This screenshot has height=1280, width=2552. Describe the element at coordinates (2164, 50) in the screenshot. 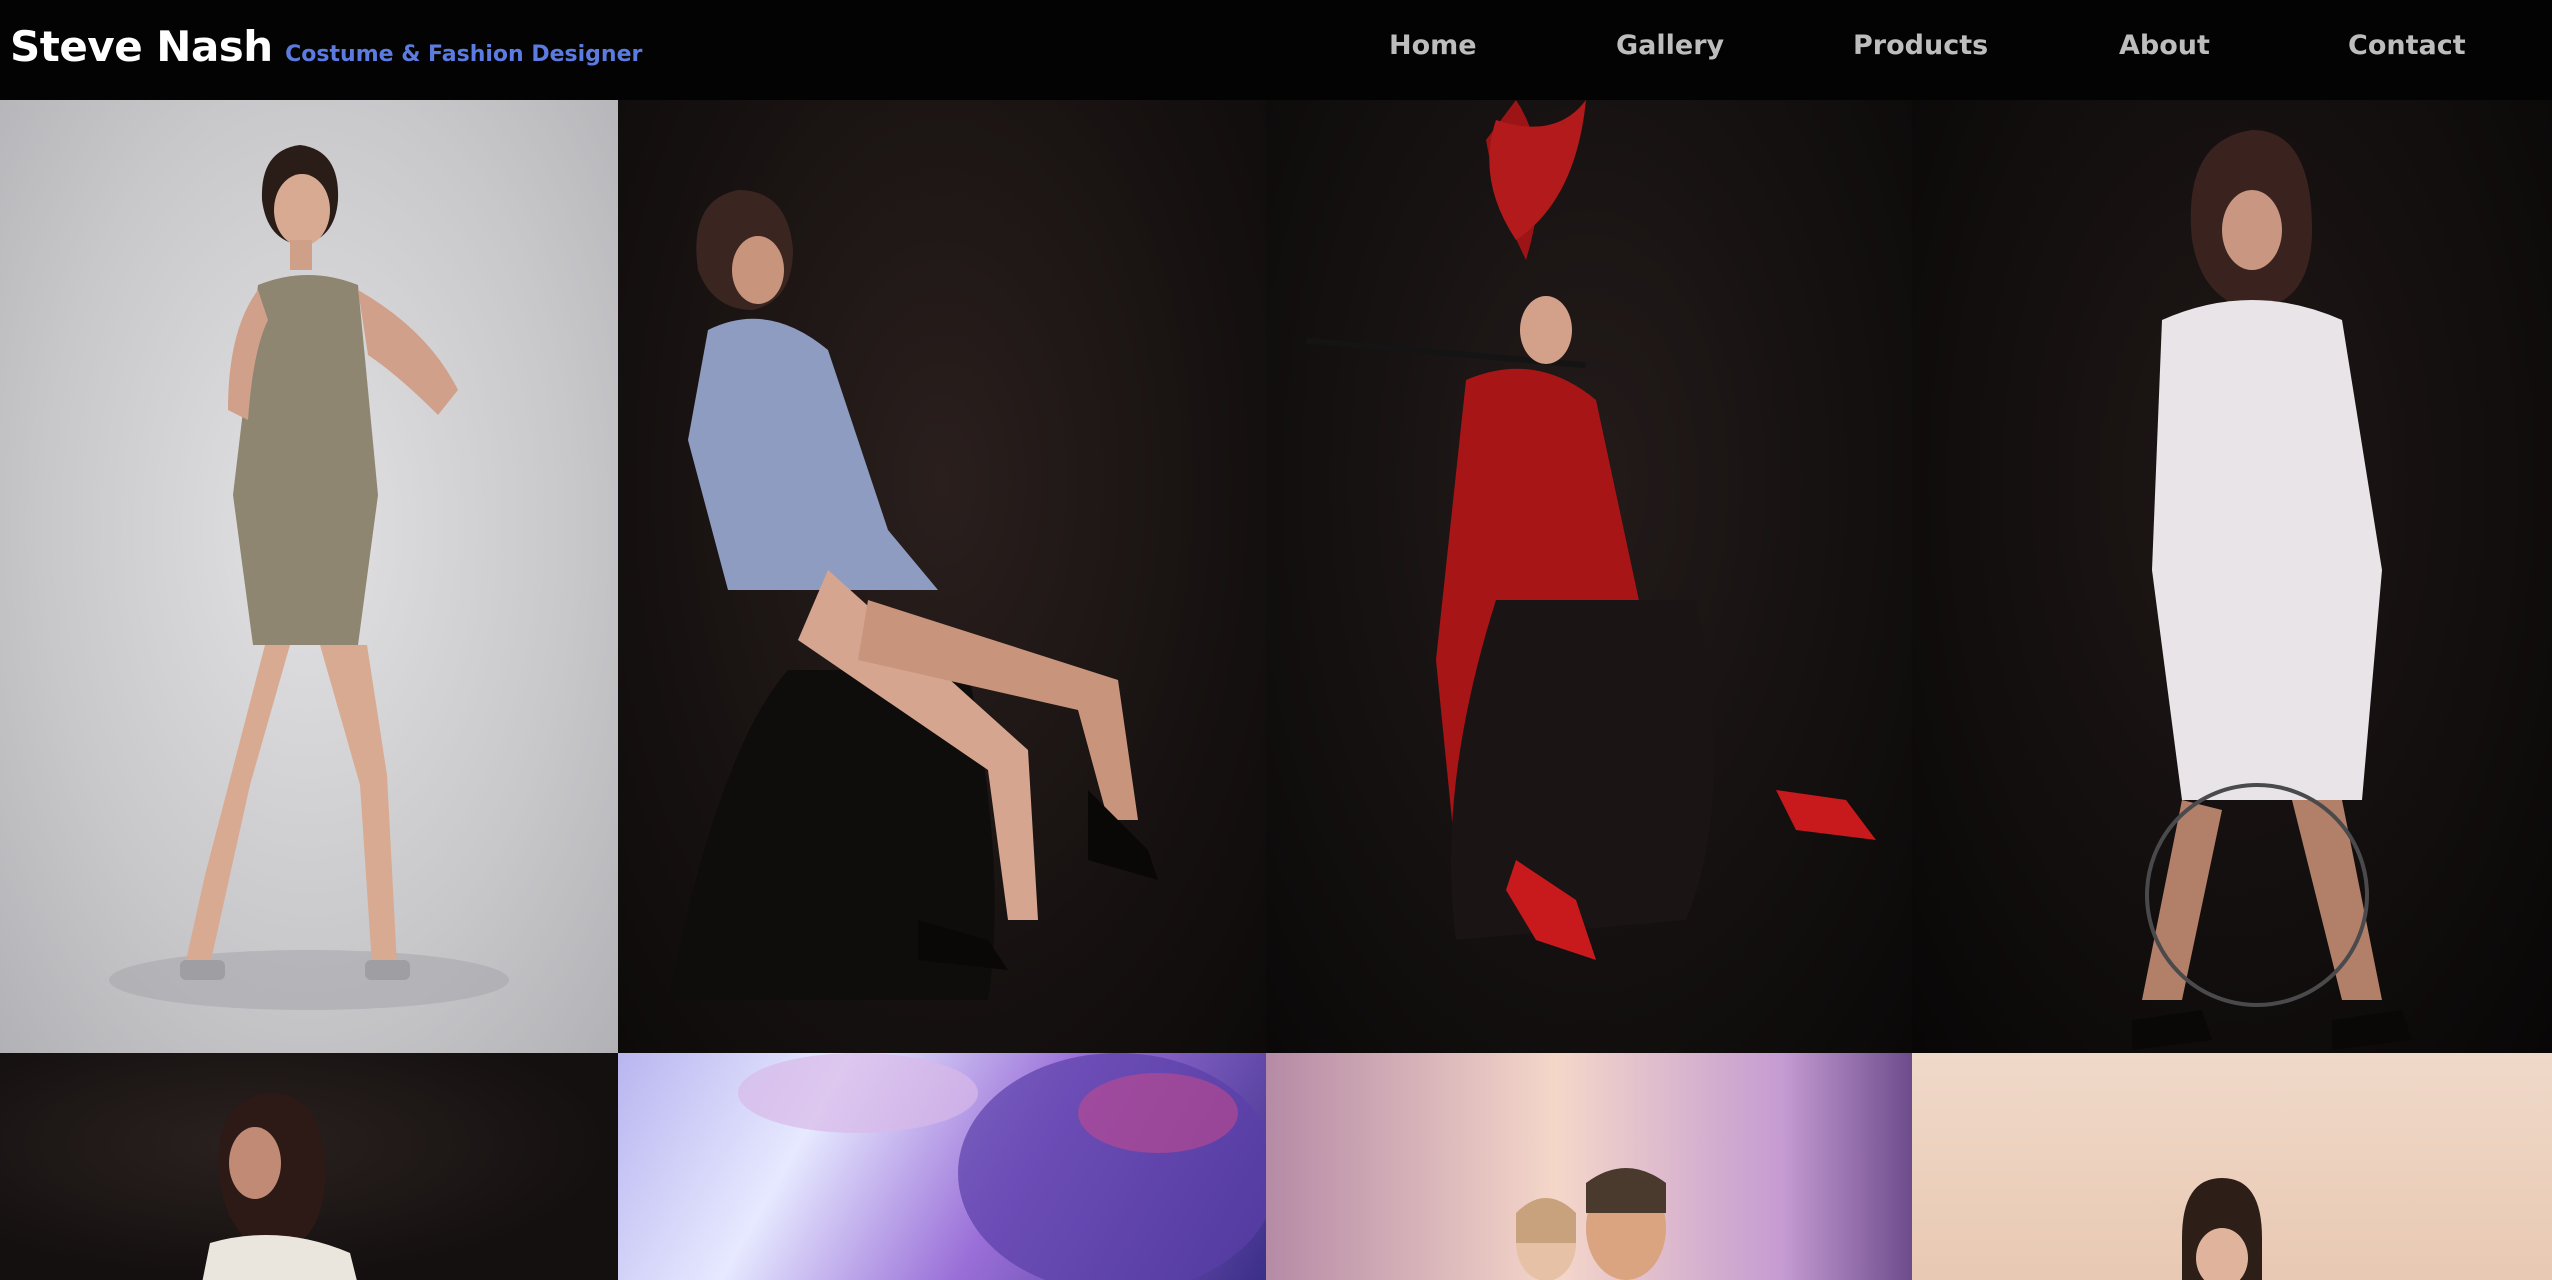

I see `nav-about: About` at that location.